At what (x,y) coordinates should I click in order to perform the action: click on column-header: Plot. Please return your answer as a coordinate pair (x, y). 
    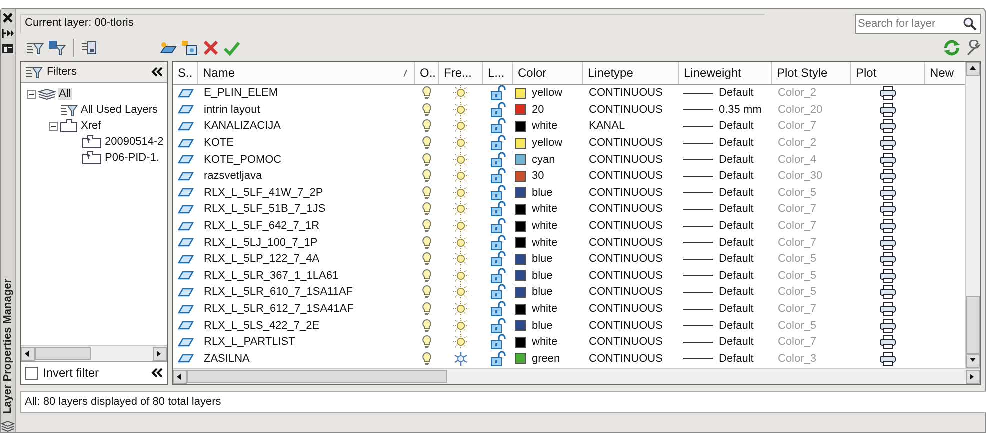
    Looking at the image, I should click on (888, 73).